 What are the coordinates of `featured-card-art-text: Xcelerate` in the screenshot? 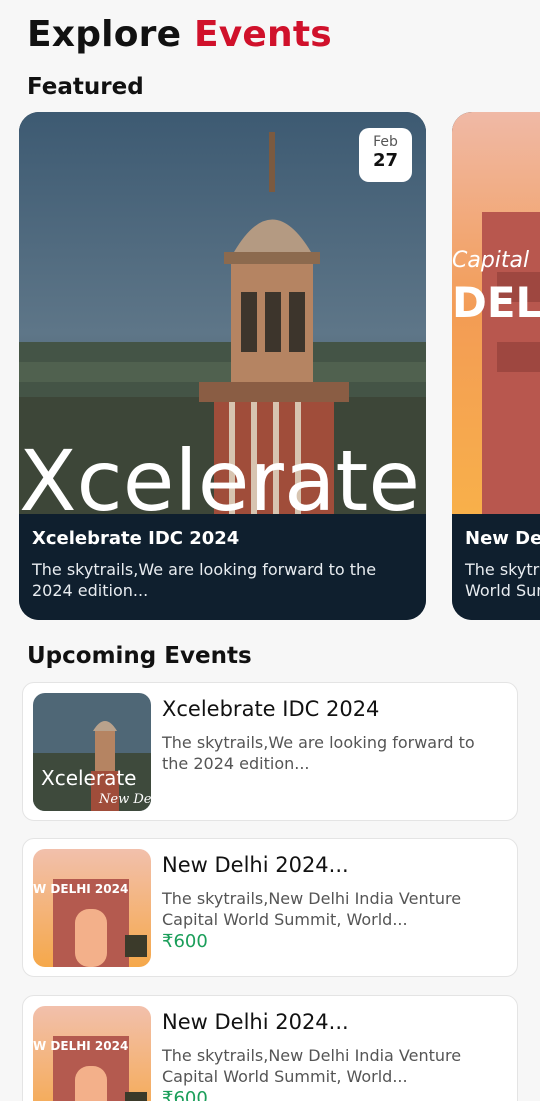 It's located at (219, 473).